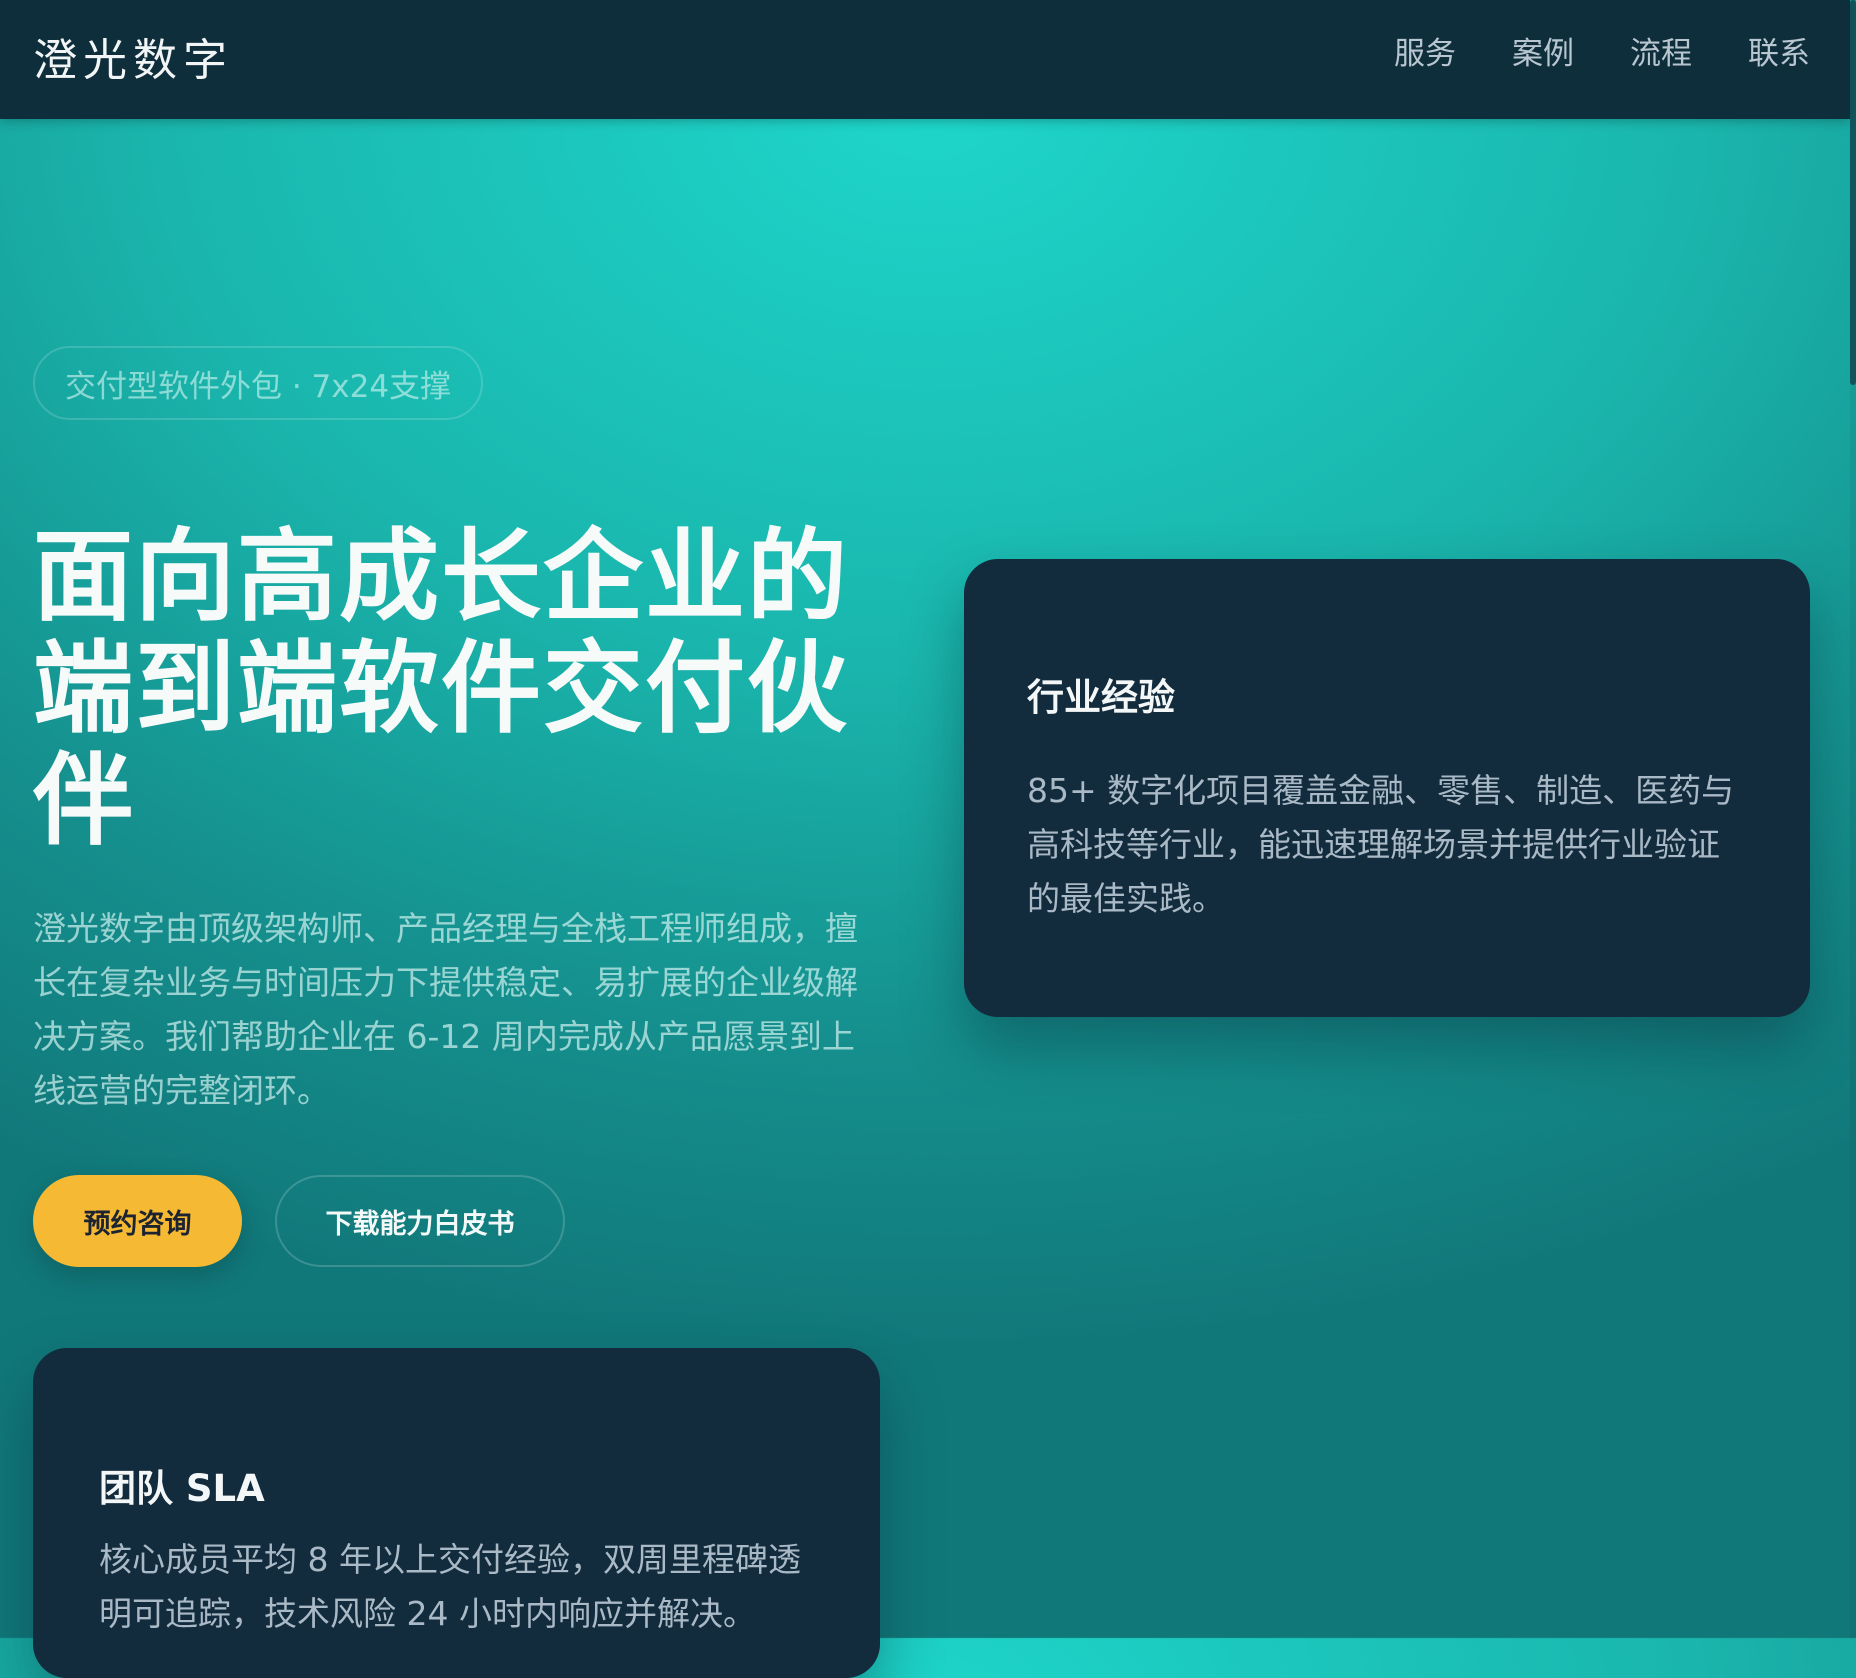 This screenshot has width=1856, height=1678. I want to click on nav-link-cases: 案例, so click(1543, 50).